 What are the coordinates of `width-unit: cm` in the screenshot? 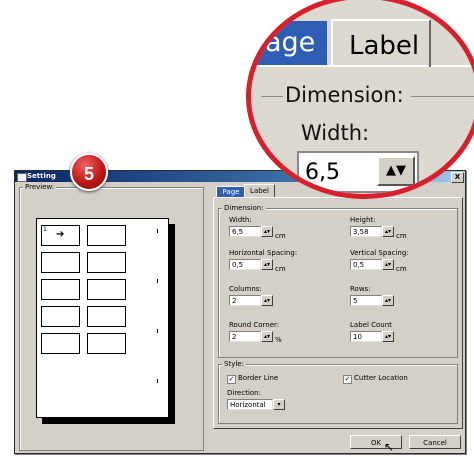 It's located at (280, 236).